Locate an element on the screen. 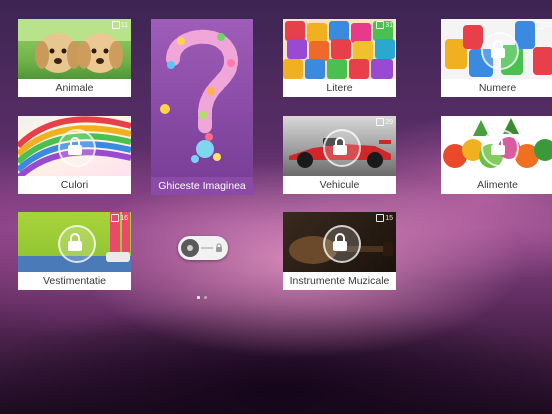 This screenshot has height=414, width=552. category-label: Animale is located at coordinates (74, 88).